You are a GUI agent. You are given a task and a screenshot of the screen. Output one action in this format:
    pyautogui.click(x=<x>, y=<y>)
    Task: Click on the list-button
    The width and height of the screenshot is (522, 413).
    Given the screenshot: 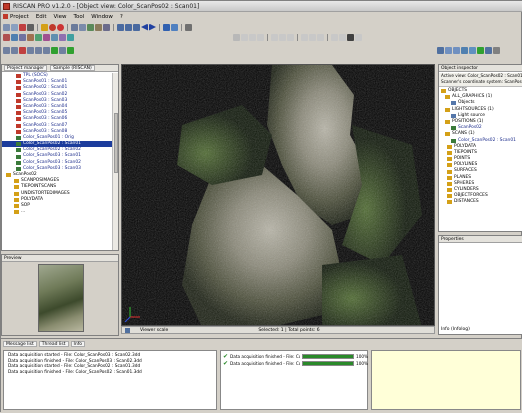 What is the action you would take?
    pyautogui.click(x=188, y=27)
    